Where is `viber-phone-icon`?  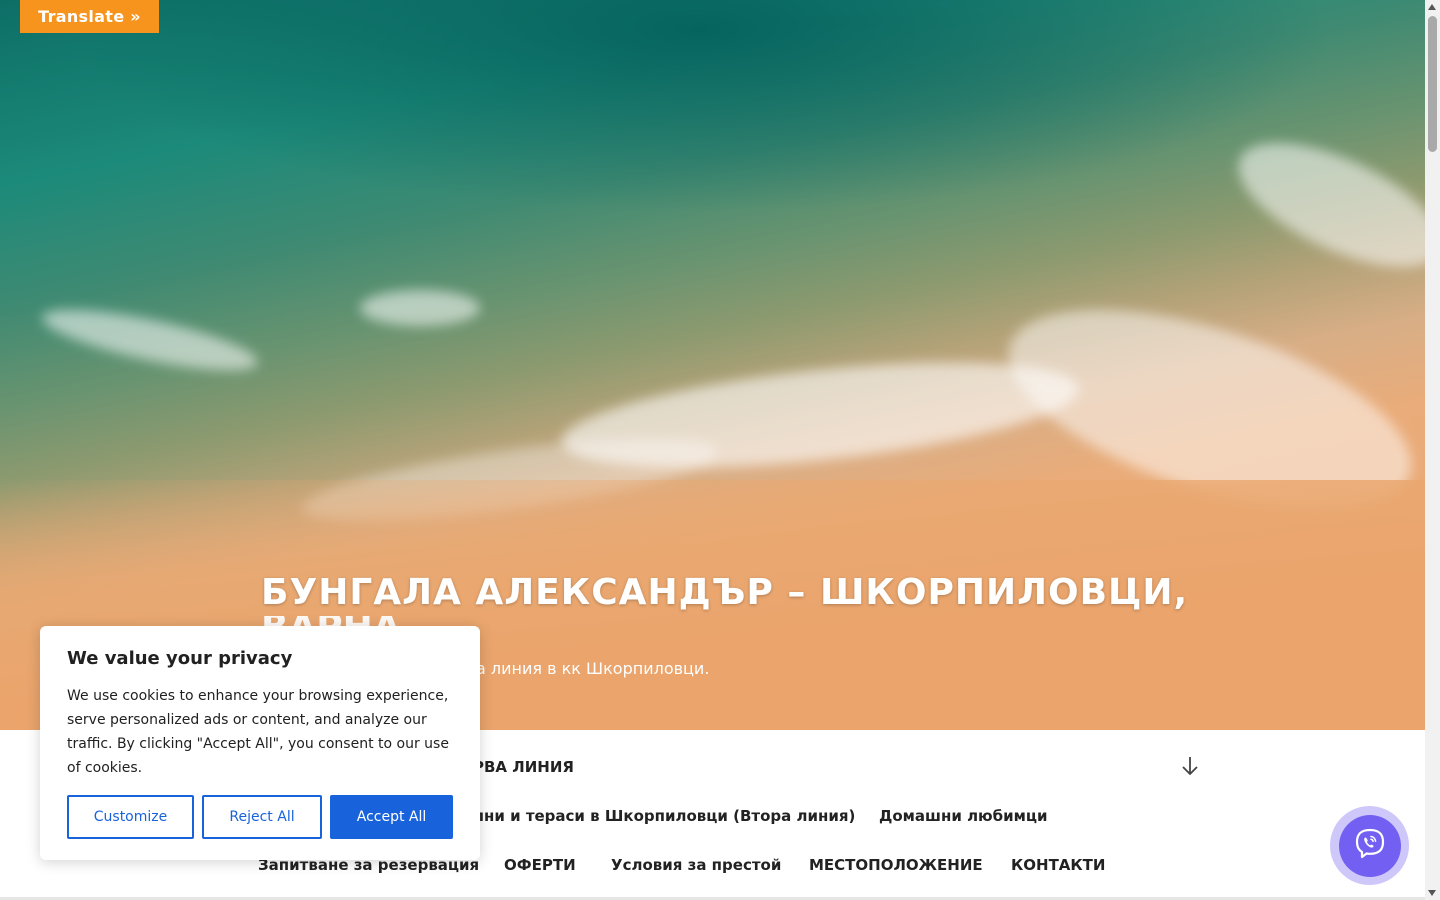 viber-phone-icon is located at coordinates (1370, 846).